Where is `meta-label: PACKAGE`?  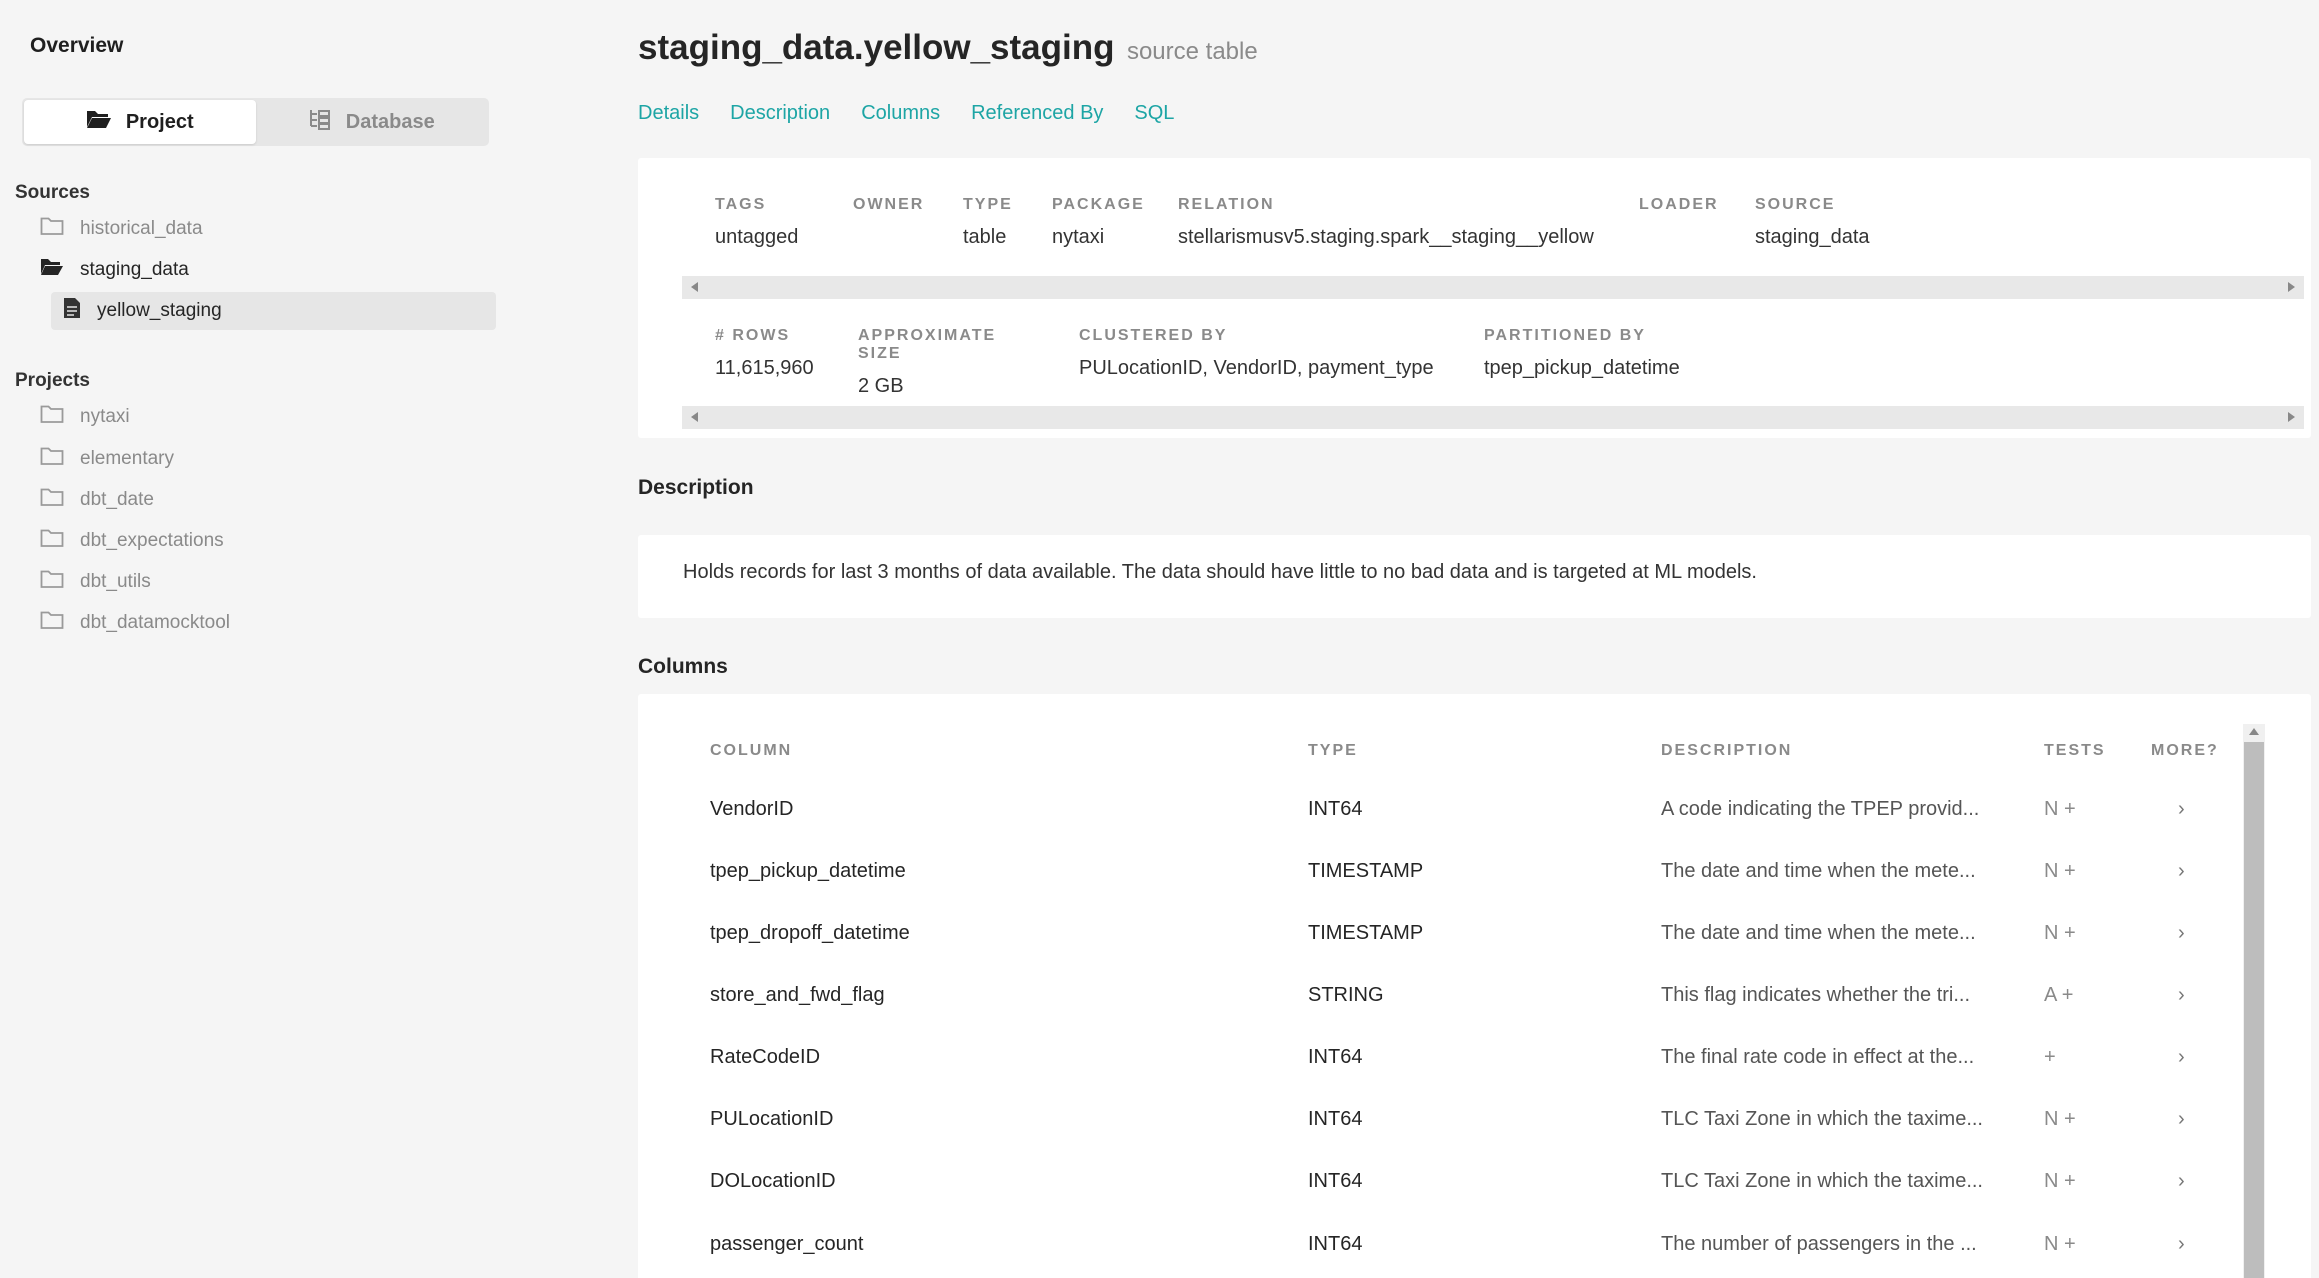
meta-label: PACKAGE is located at coordinates (1098, 204).